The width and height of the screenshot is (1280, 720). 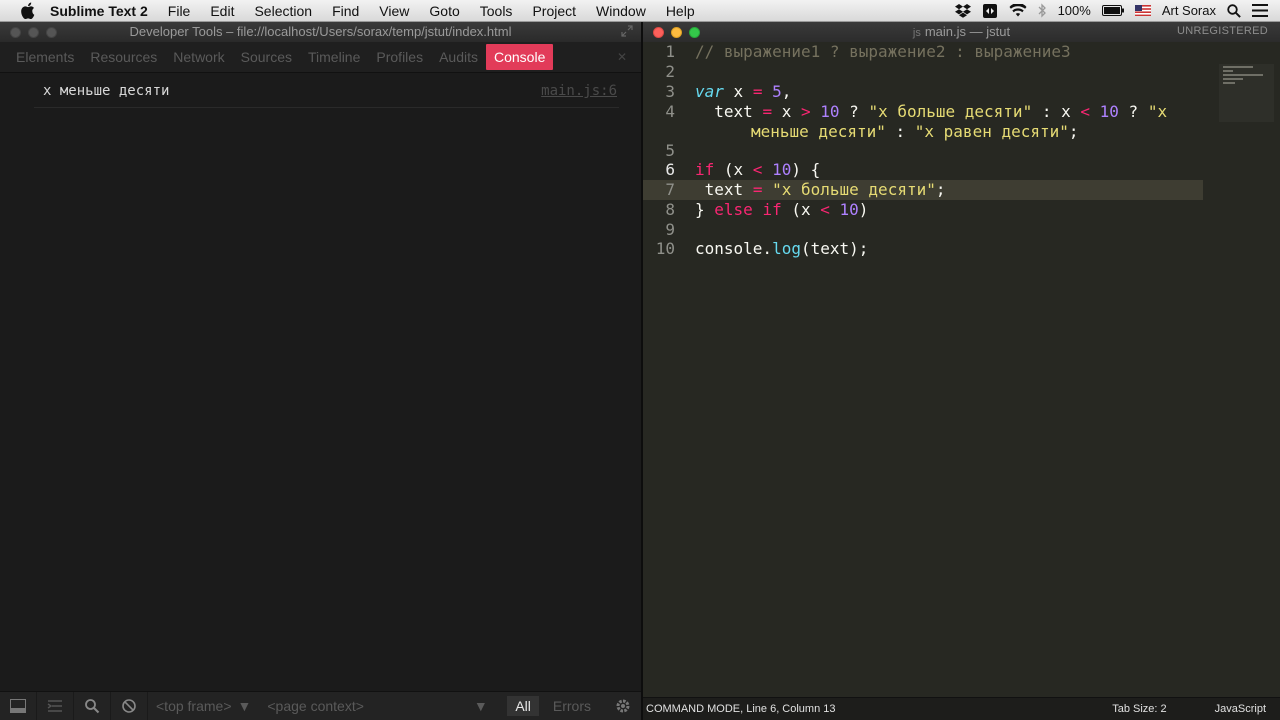 What do you see at coordinates (579, 91) in the screenshot?
I see `console-source-link: main.js:6` at bounding box center [579, 91].